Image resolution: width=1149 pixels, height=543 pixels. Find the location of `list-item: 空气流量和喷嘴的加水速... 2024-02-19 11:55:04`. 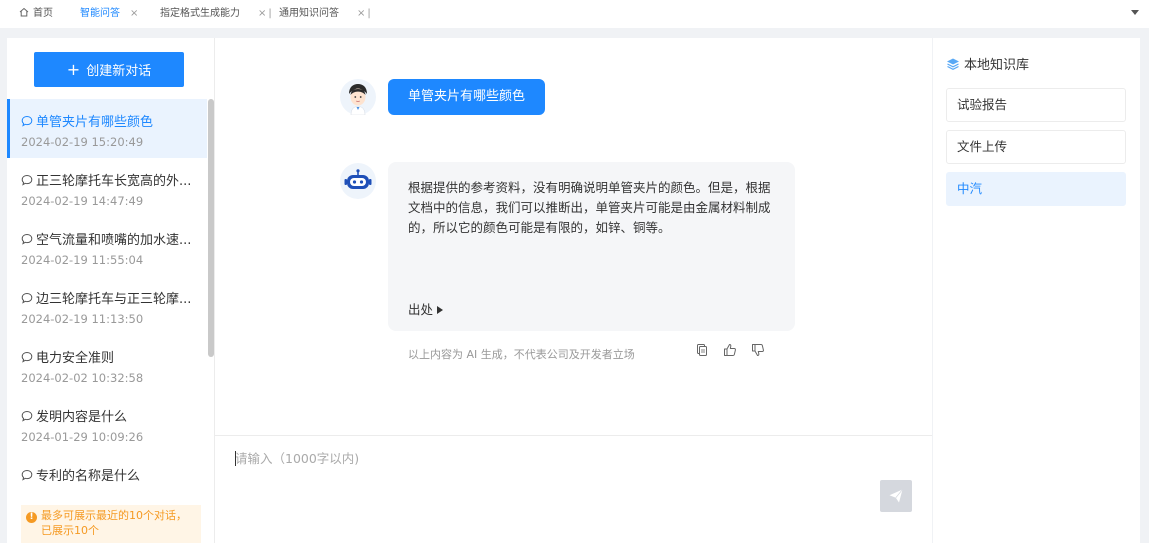

list-item: 空气流量和喷嘴的加水速... 2024-02-19 11:55:04 is located at coordinates (107, 246).